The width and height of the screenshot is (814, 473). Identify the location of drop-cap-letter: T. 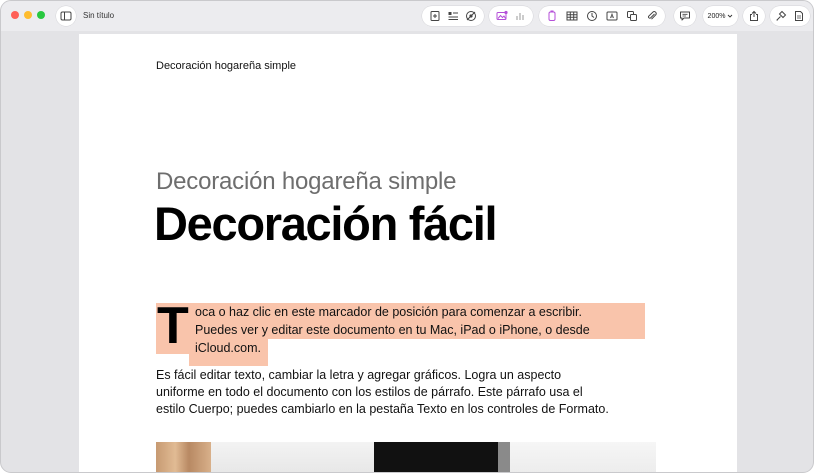
(173, 326).